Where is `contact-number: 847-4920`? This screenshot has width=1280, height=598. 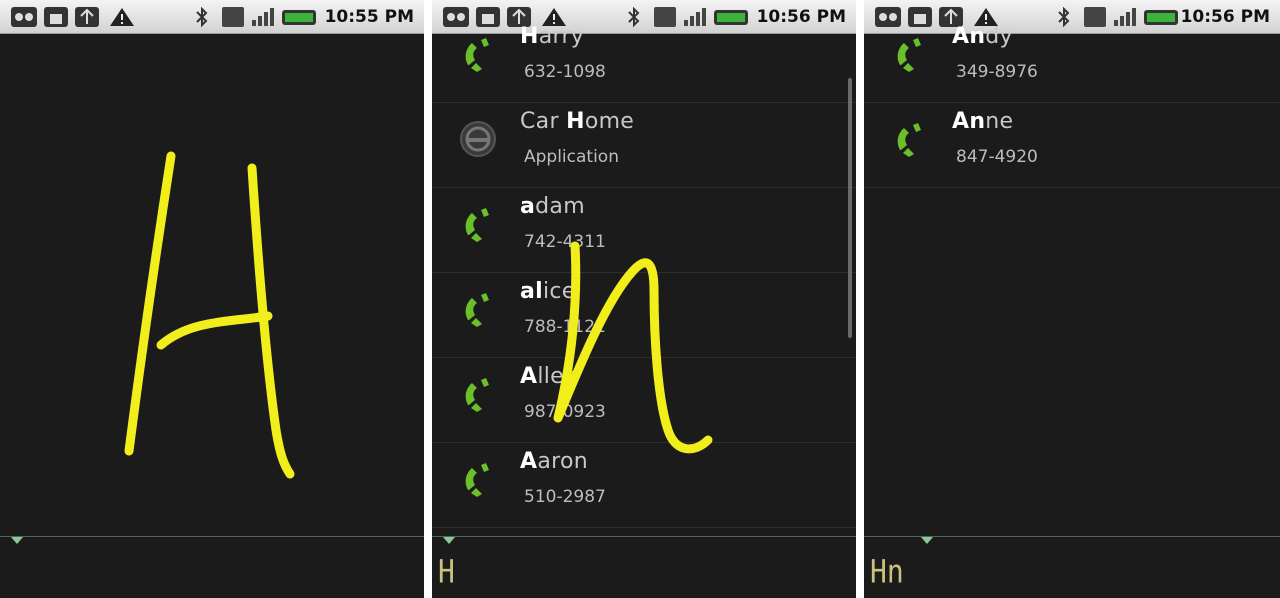
contact-number: 847-4920 is located at coordinates (997, 157).